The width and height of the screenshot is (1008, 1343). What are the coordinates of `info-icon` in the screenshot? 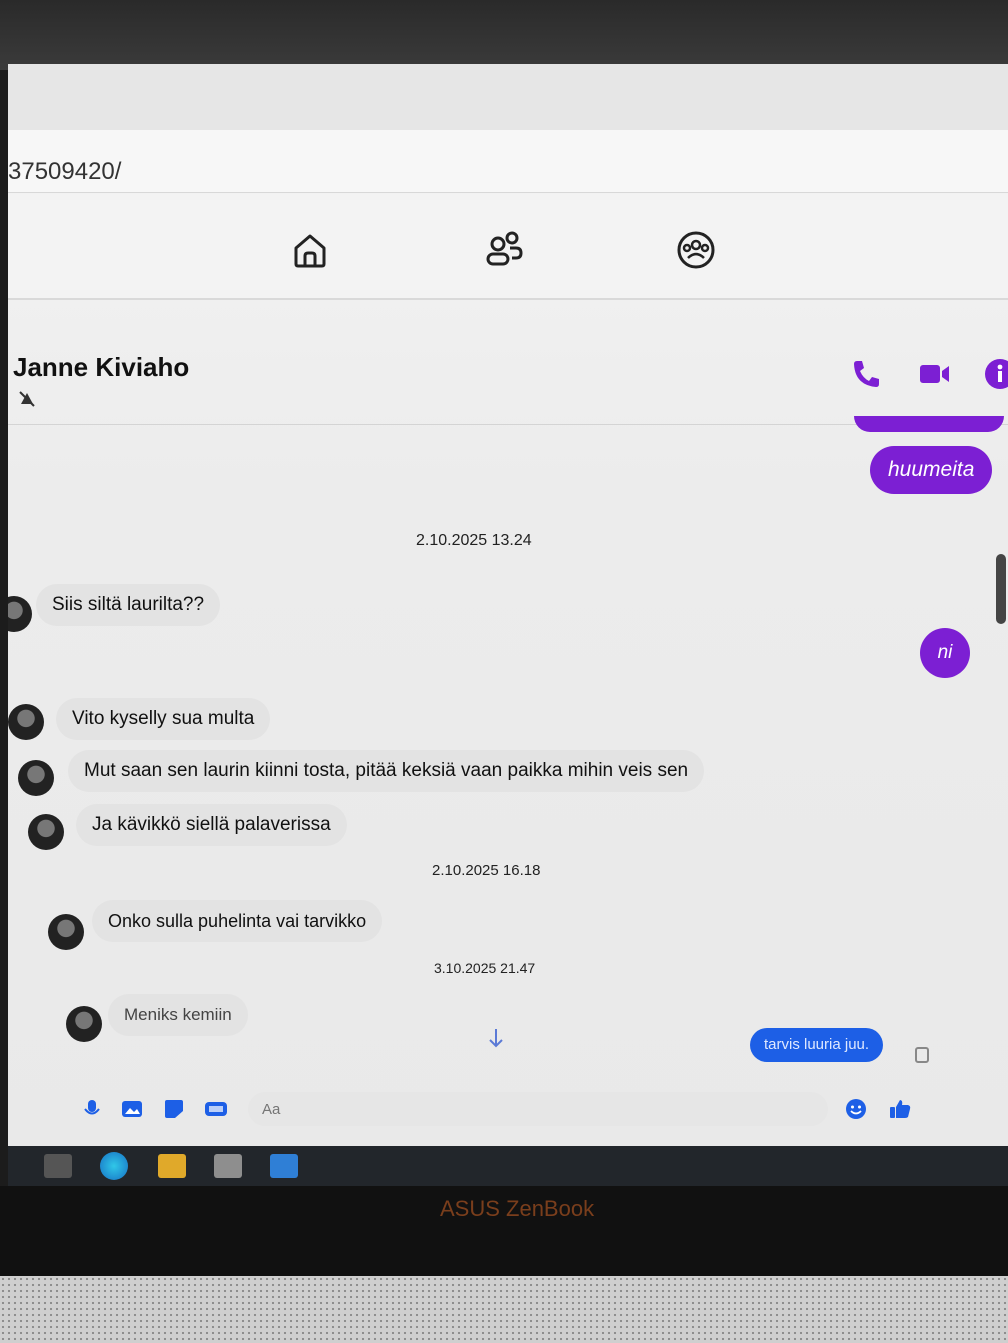 It's located at (996, 374).